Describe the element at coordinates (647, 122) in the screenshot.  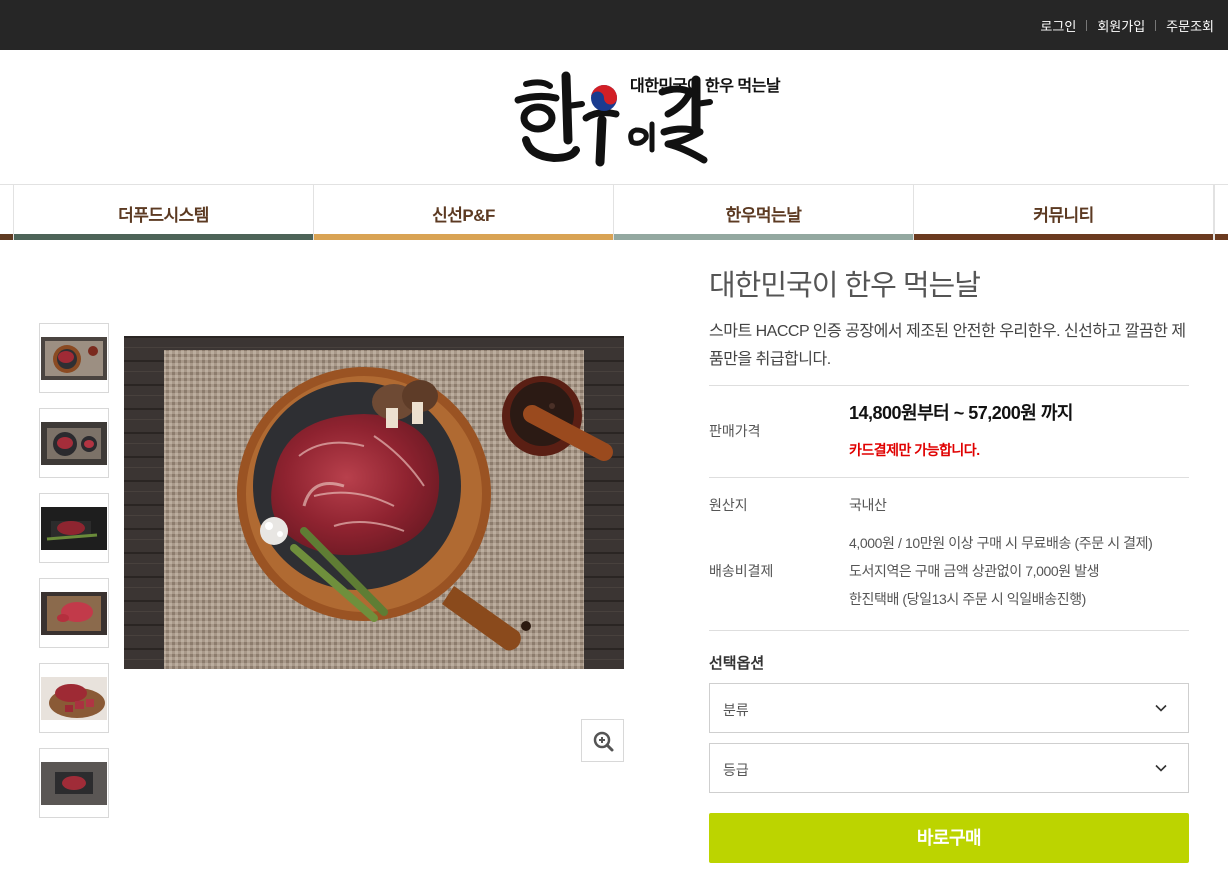
I see `site-logo: 대한민국이 한우 먹는날` at that location.